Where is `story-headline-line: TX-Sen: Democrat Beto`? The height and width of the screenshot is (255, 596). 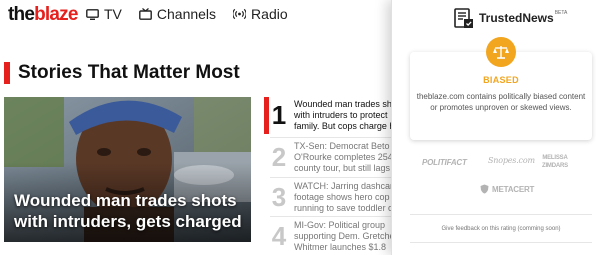
story-headline-line: TX-Sen: Democrat Beto is located at coordinates (342, 146).